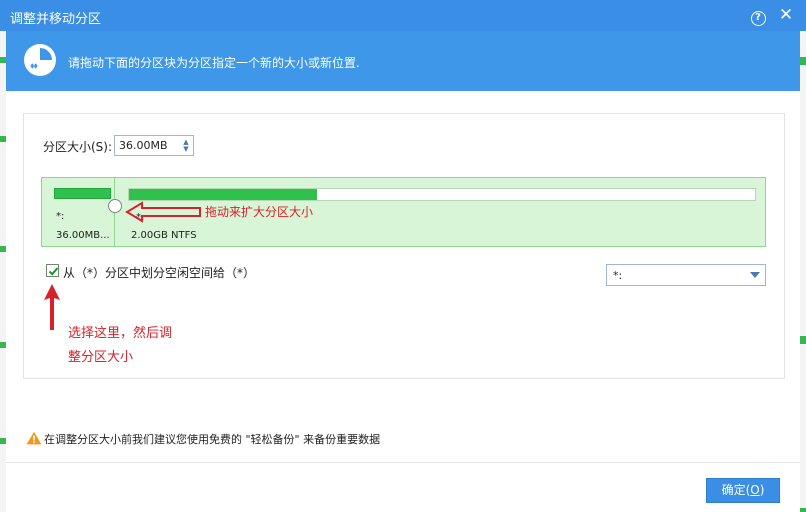  What do you see at coordinates (403, 15) in the screenshot?
I see `title-bar: 调整并移动分区 ? ✕` at bounding box center [403, 15].